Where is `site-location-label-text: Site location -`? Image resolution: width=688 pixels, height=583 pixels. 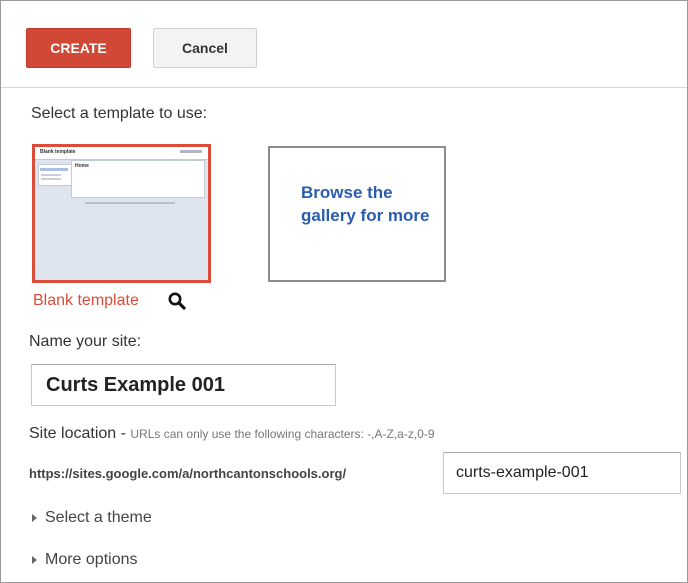
site-location-label-text: Site location - is located at coordinates (80, 433).